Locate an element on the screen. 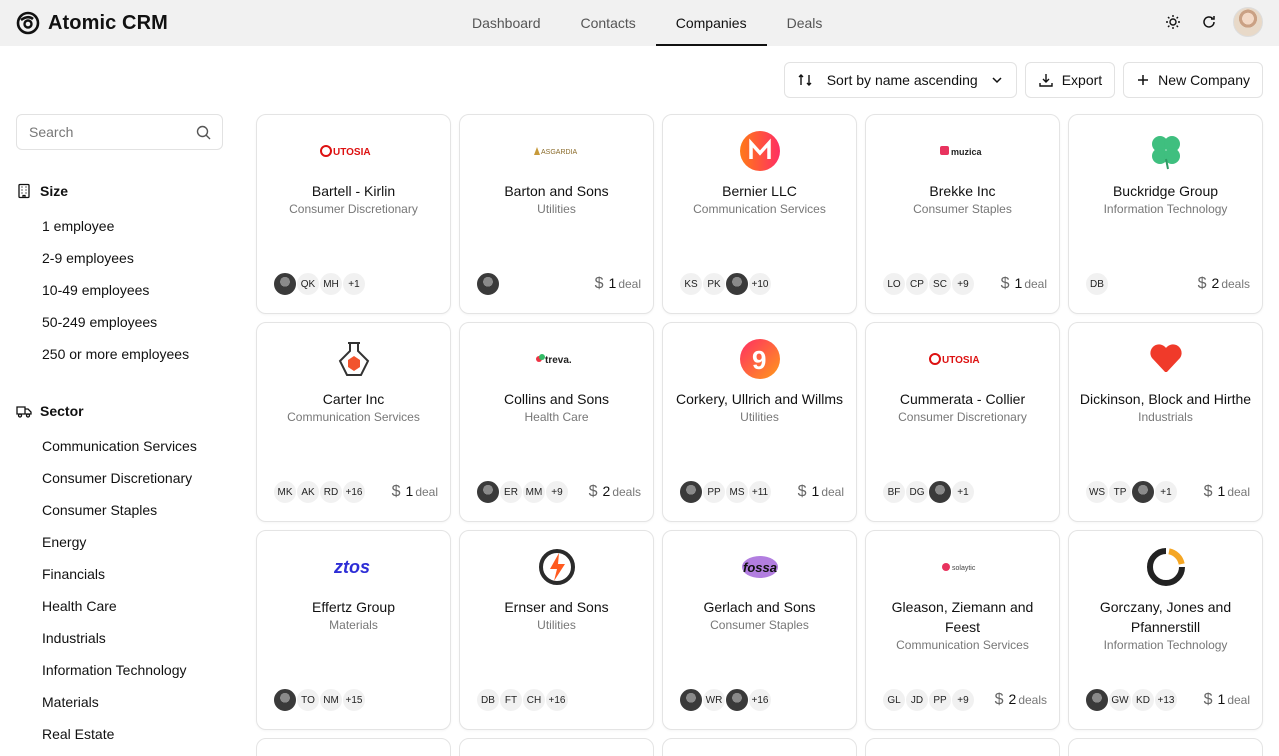 Image resolution: width=1279 pixels, height=756 pixels. contact-avatar: GW is located at coordinates (1120, 700).